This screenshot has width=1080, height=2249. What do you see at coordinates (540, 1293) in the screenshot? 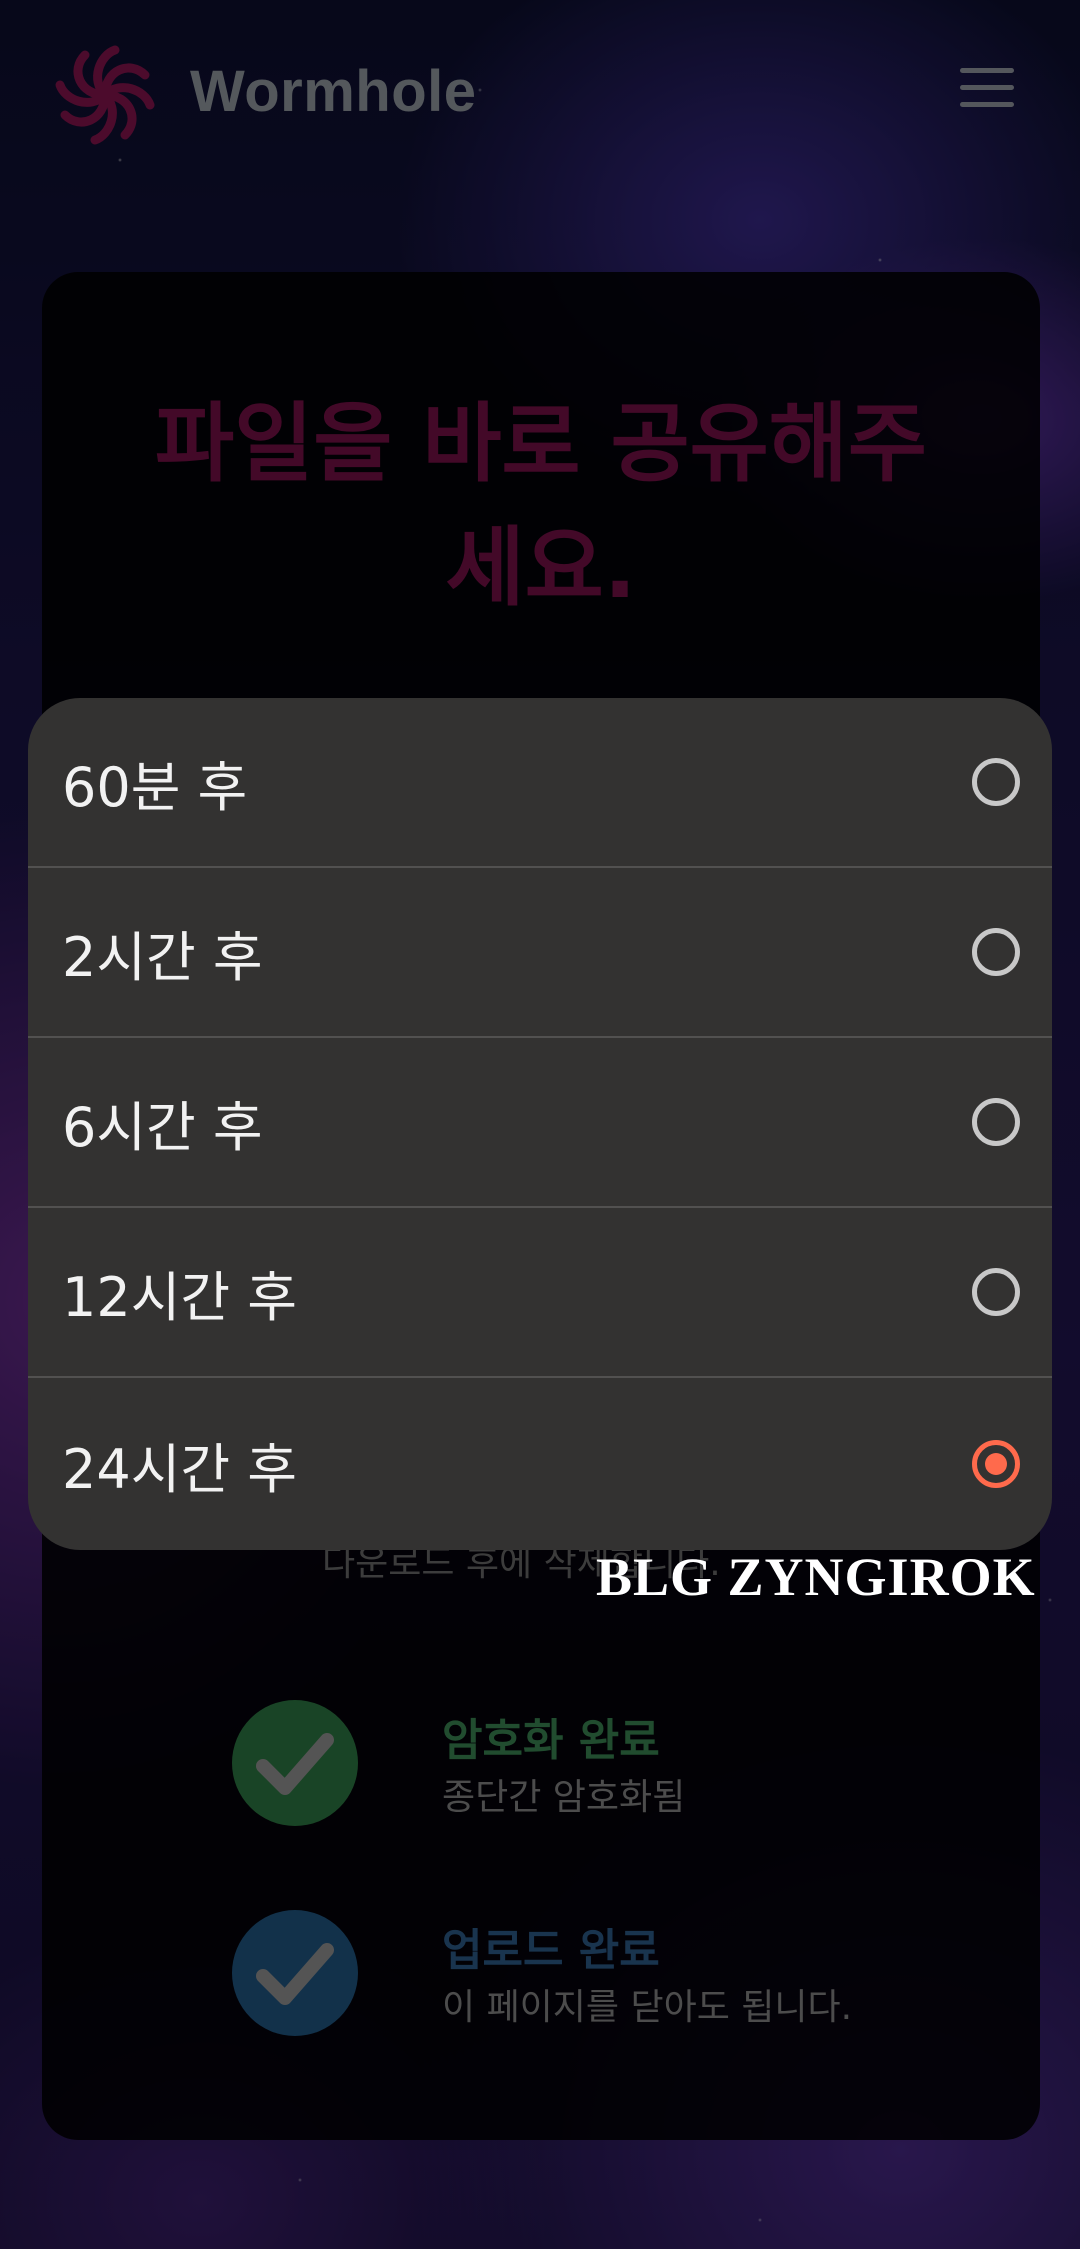
I see `option-12-hours: 12시간 후` at bounding box center [540, 1293].